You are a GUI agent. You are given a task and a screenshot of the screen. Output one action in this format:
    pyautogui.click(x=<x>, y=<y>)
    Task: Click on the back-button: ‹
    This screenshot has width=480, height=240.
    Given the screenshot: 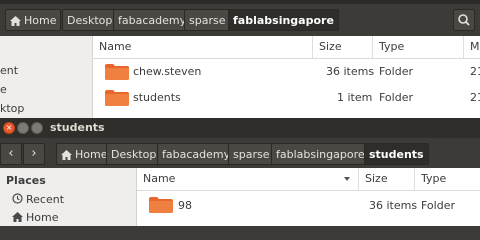 What is the action you would take?
    pyautogui.click(x=11, y=154)
    